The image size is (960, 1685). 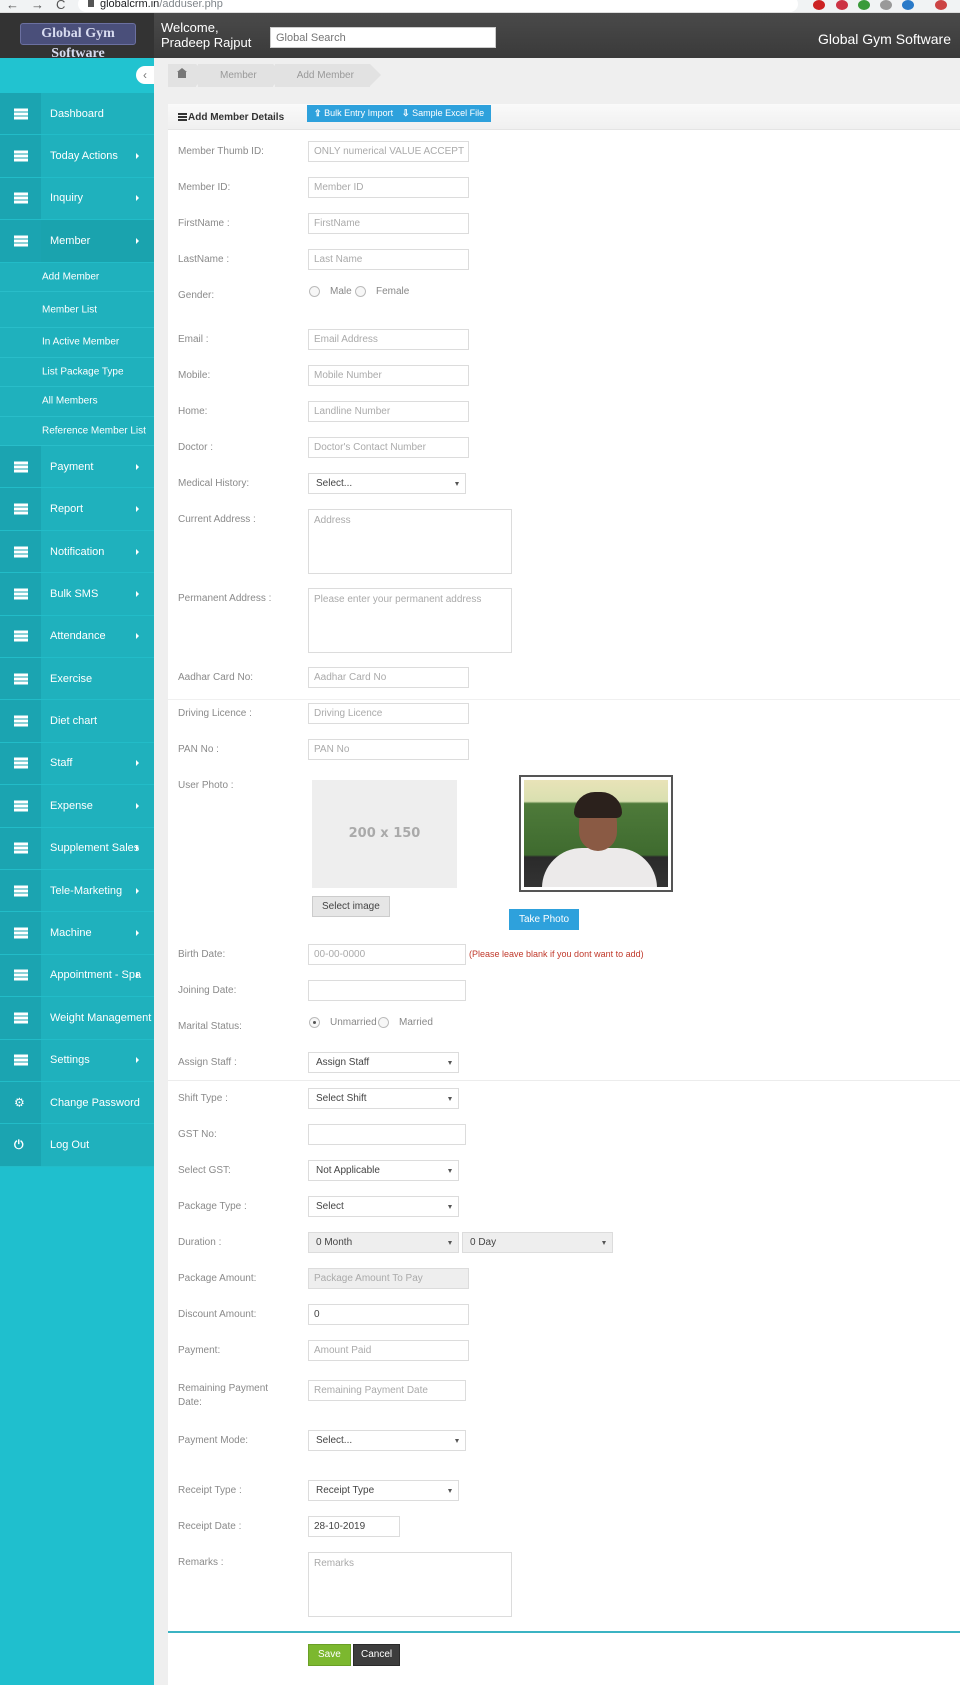 I want to click on sample-excel-file-button: ⇩ Sample Excel File, so click(x=443, y=113).